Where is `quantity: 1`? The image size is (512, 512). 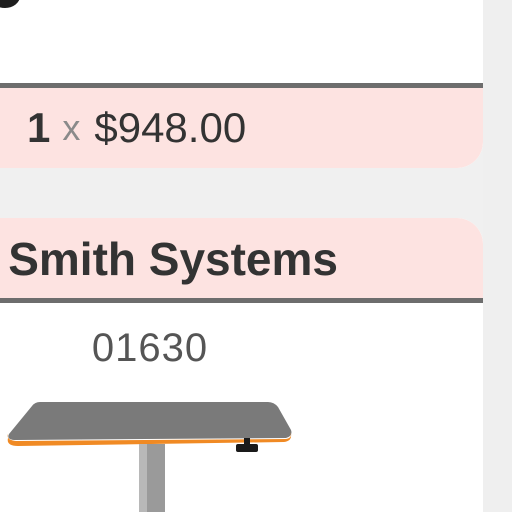 quantity: 1 is located at coordinates (39, 127).